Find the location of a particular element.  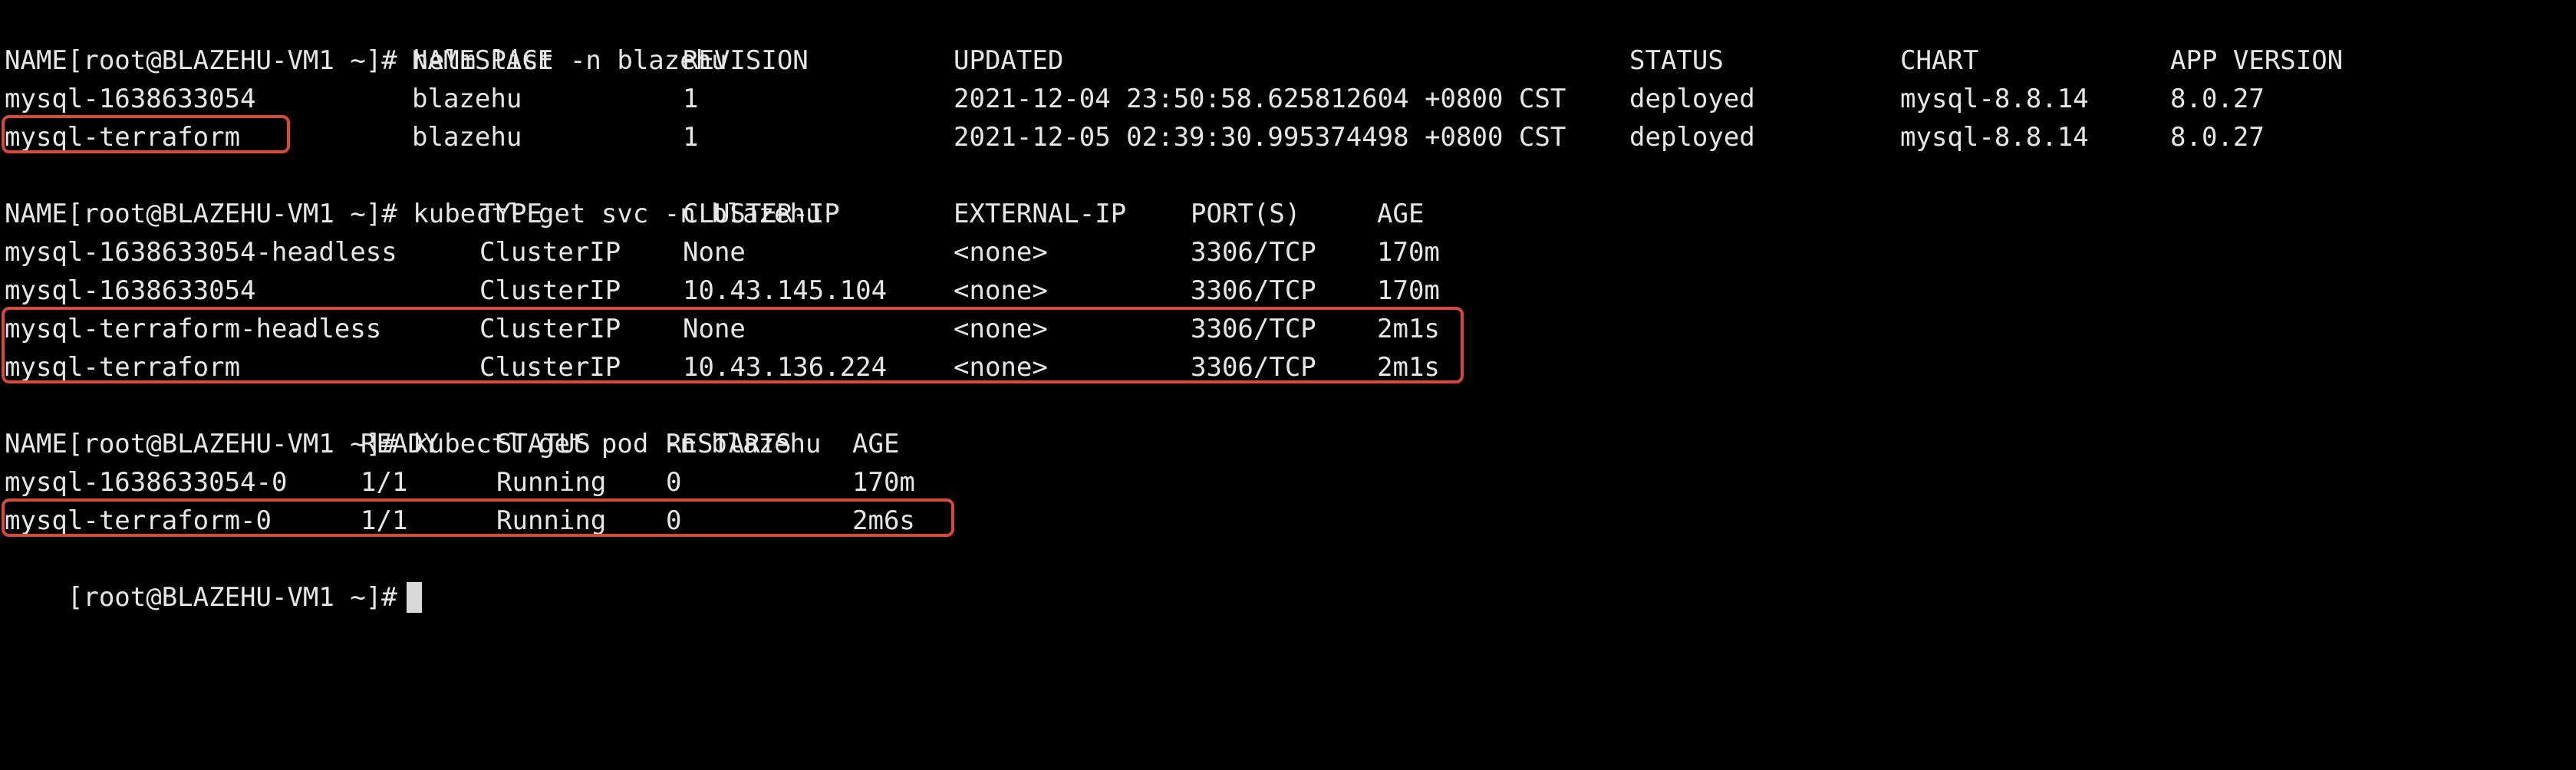

table-row: mysql-terraform-0 1/1 Running 0 2m6s is located at coordinates (460, 521).